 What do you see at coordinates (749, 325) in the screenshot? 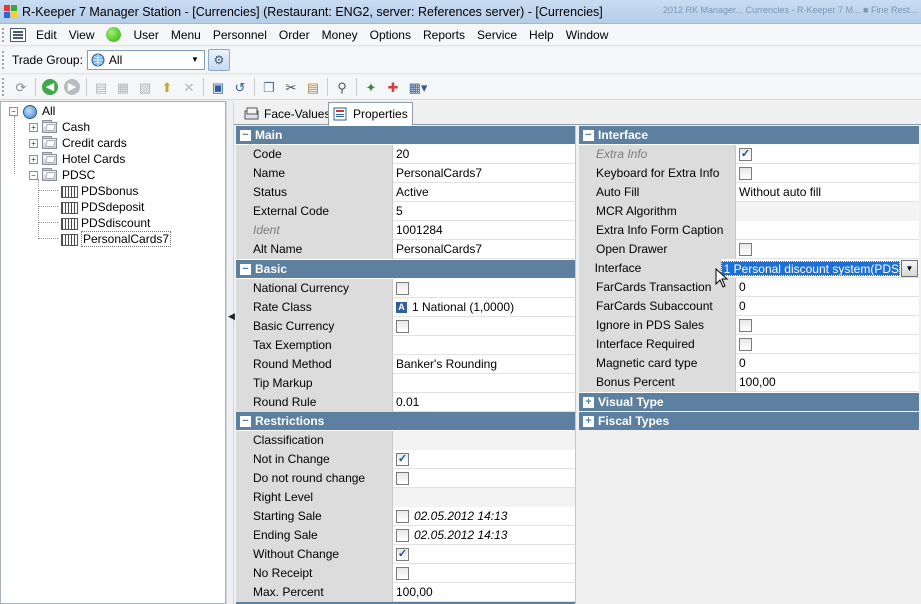
I see `property-row-ignore-pds-sales: Ignore in PDS Sales` at bounding box center [749, 325].